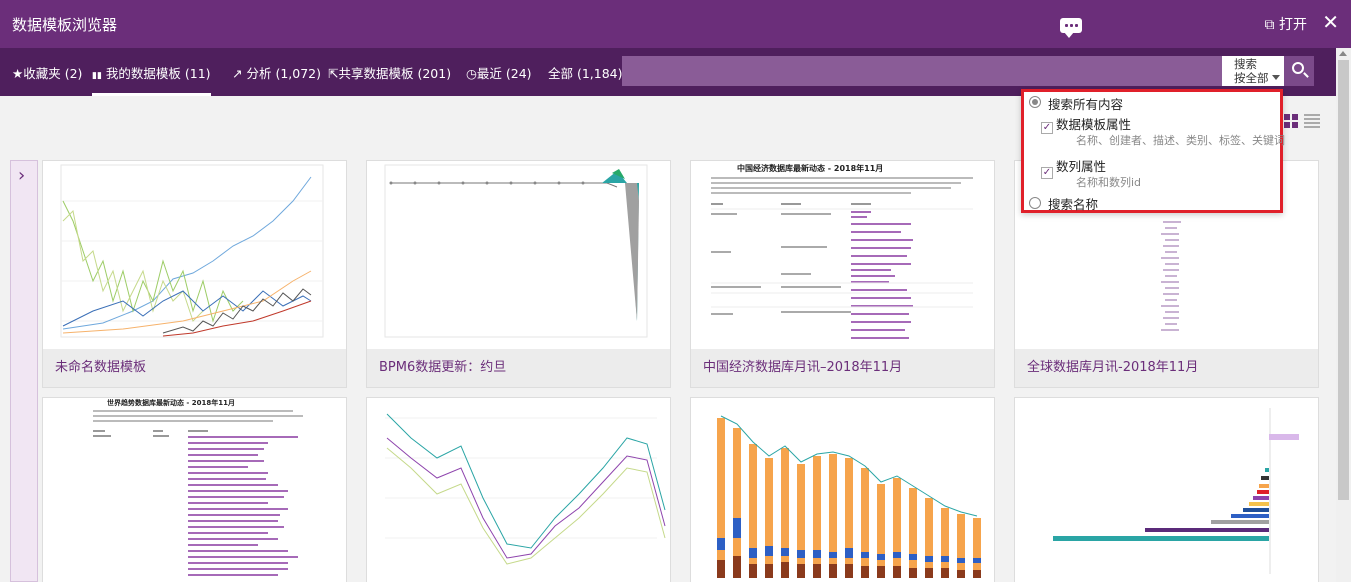  What do you see at coordinates (1047, 128) in the screenshot?
I see `checkbox-template-attributes: ✓` at bounding box center [1047, 128].